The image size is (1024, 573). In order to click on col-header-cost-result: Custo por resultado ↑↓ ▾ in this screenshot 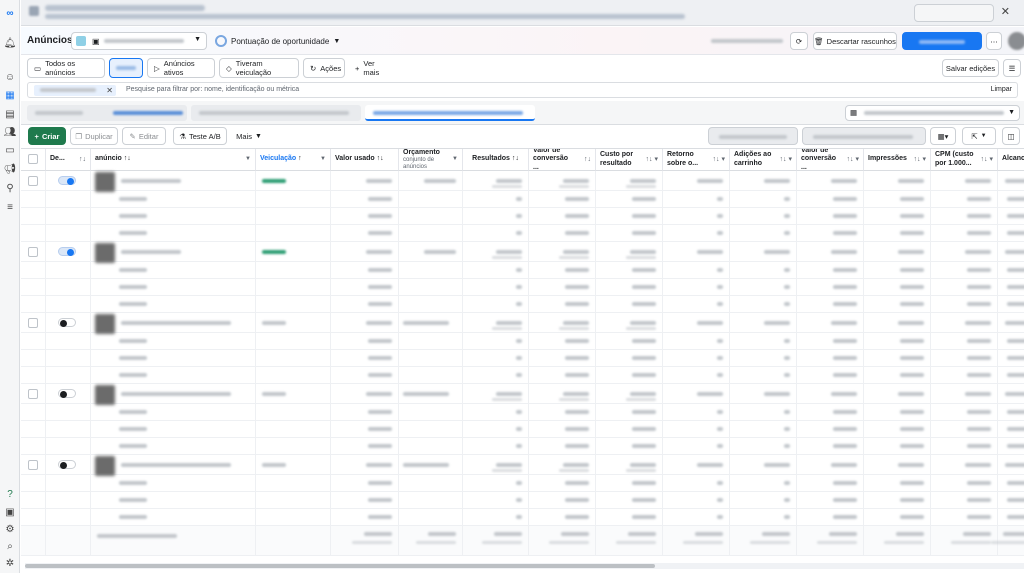, I will do `click(629, 160)`.